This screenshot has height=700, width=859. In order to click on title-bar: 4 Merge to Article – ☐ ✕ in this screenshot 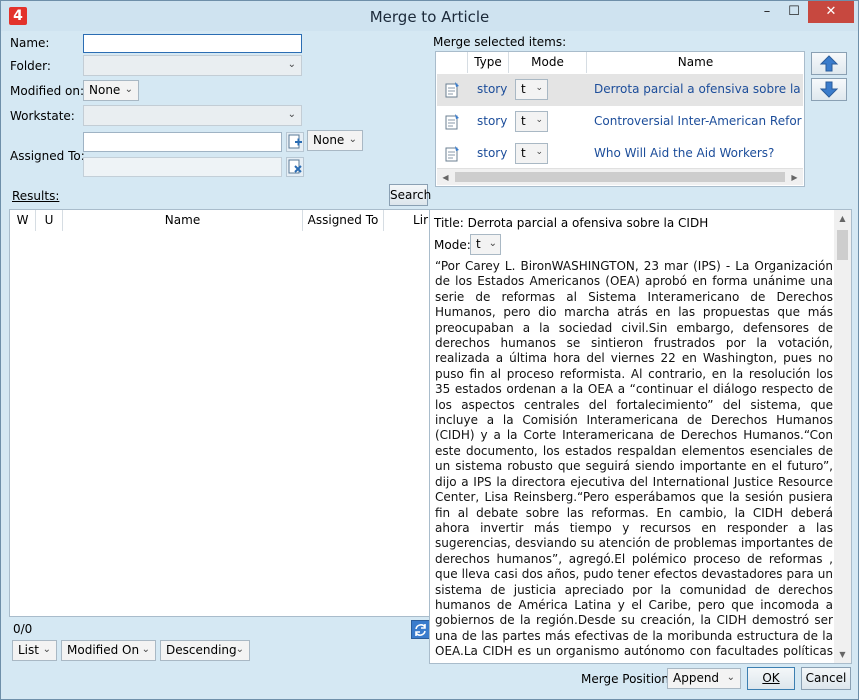, I will do `click(429, 16)`.